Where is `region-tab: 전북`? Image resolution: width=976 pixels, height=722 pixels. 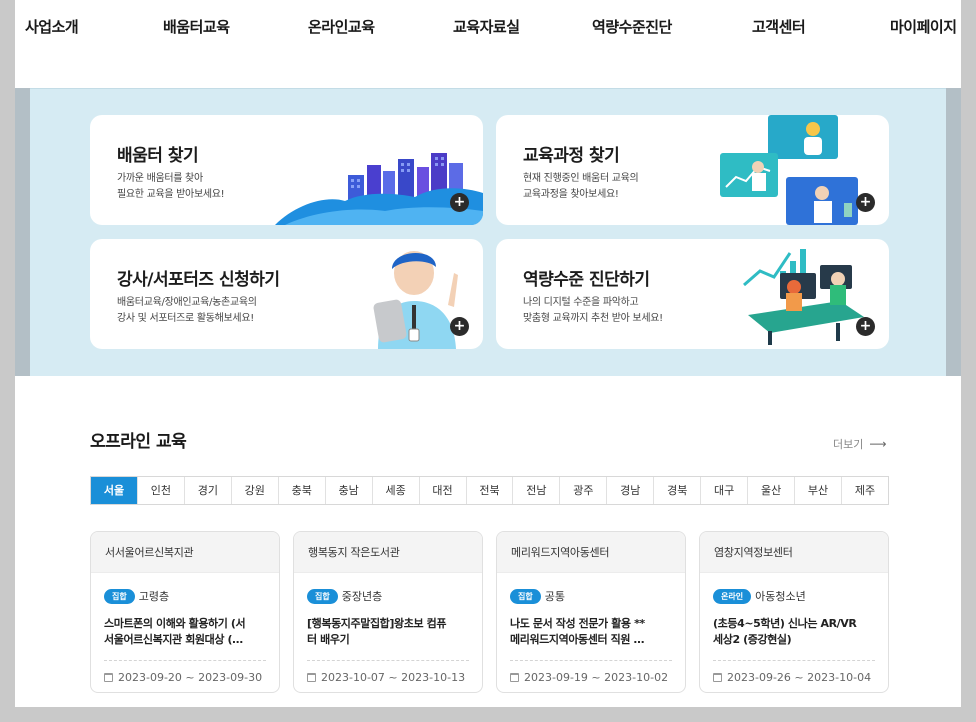 region-tab: 전북 is located at coordinates (490, 490).